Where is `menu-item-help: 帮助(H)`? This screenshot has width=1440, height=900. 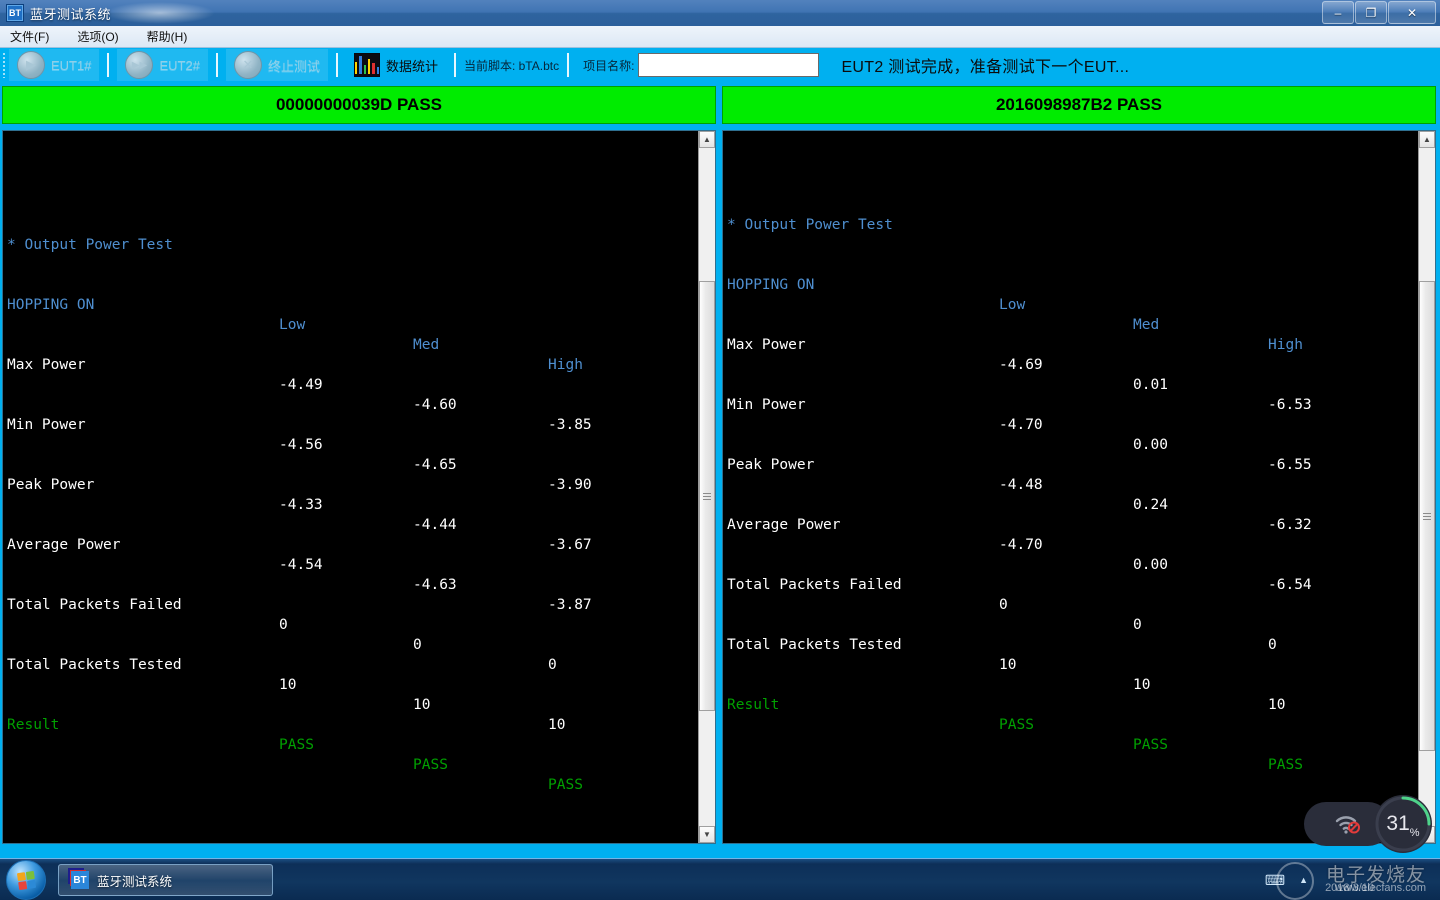 menu-item-help: 帮助(H) is located at coordinates (173, 36).